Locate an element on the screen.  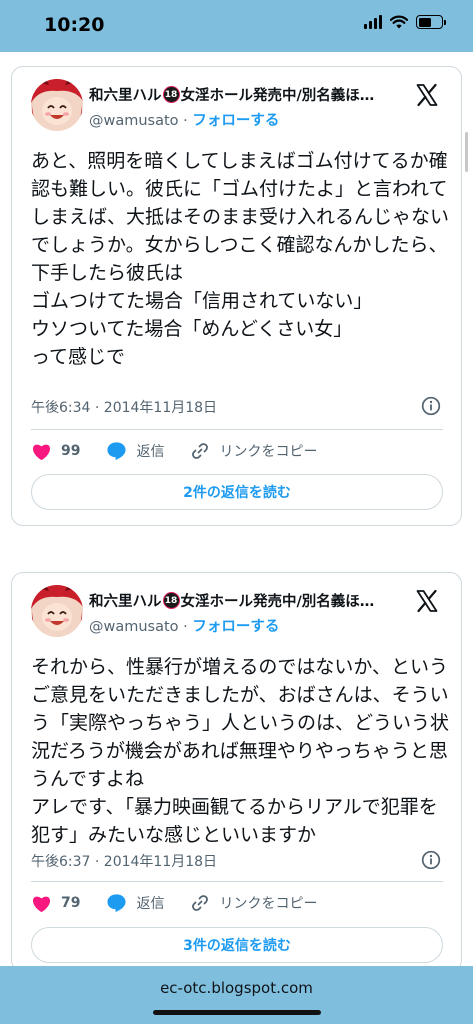
like-button: 79 is located at coordinates (55, 903).